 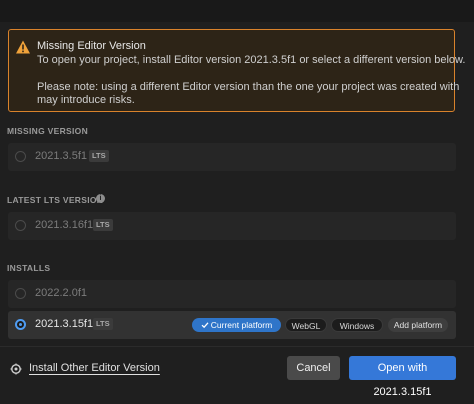 I want to click on install-row-2022-2-0f1: 2022.2.0f1, so click(x=232, y=294).